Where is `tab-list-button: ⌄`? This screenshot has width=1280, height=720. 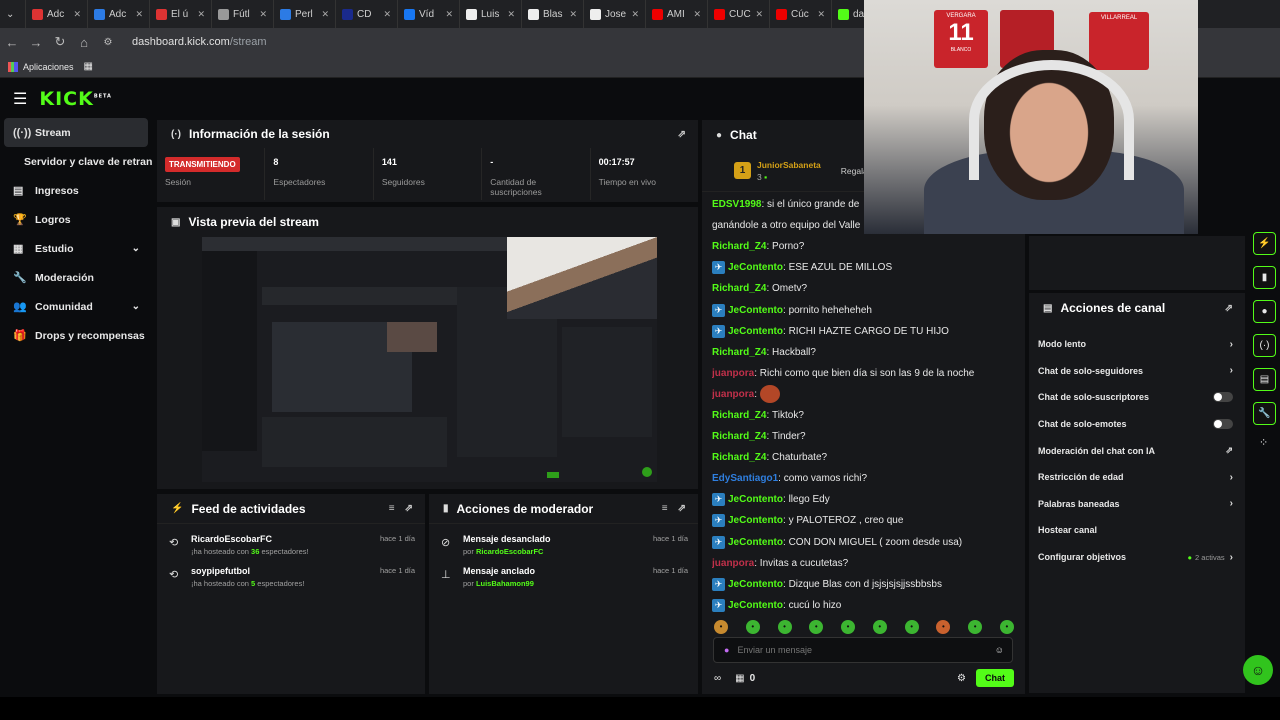 tab-list-button: ⌄ is located at coordinates (13, 14).